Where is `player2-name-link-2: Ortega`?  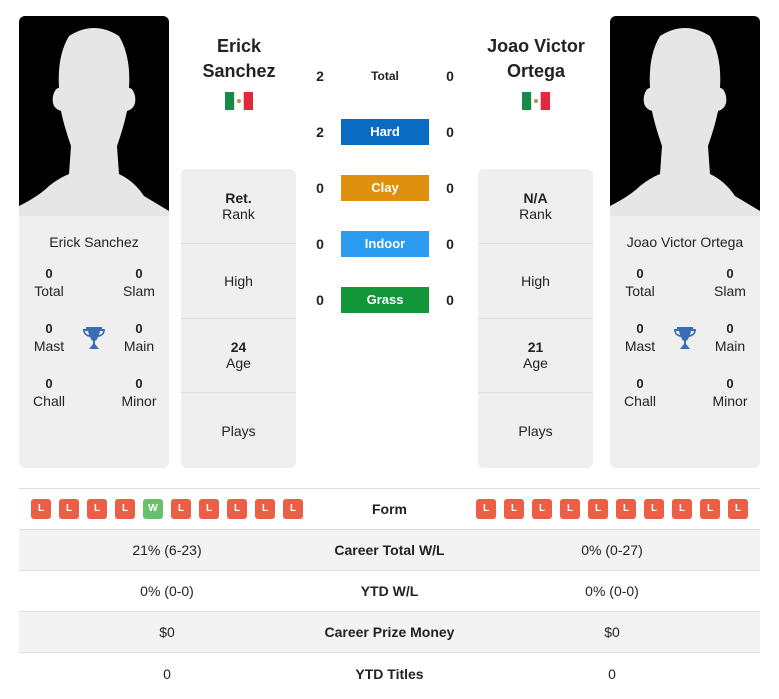
player2-name-link-2: Ortega is located at coordinates (536, 71).